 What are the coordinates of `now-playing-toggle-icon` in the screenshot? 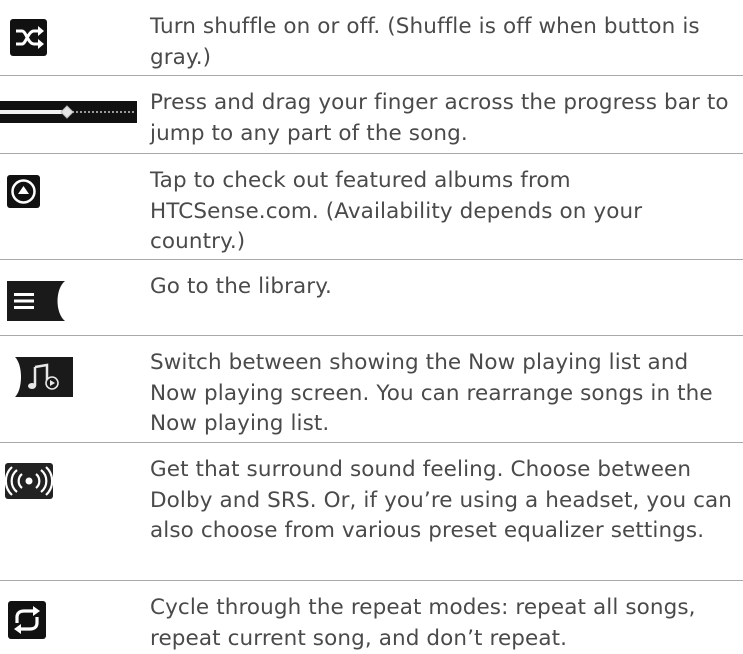 It's located at (40, 377).